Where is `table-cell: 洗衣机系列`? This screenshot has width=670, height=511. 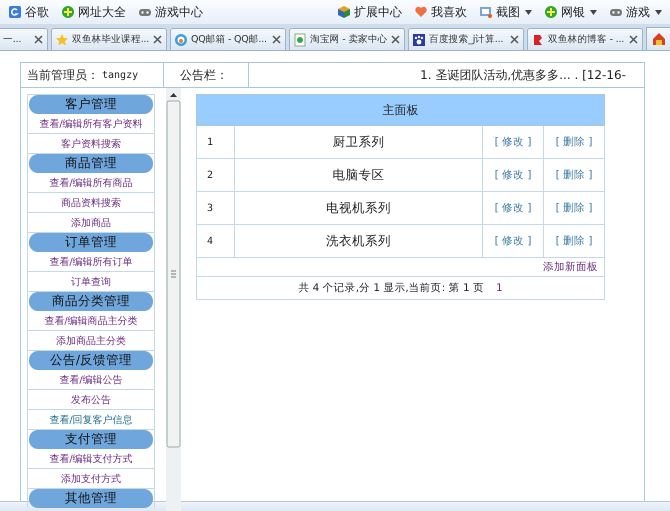
table-cell: 洗衣机系列 is located at coordinates (358, 241).